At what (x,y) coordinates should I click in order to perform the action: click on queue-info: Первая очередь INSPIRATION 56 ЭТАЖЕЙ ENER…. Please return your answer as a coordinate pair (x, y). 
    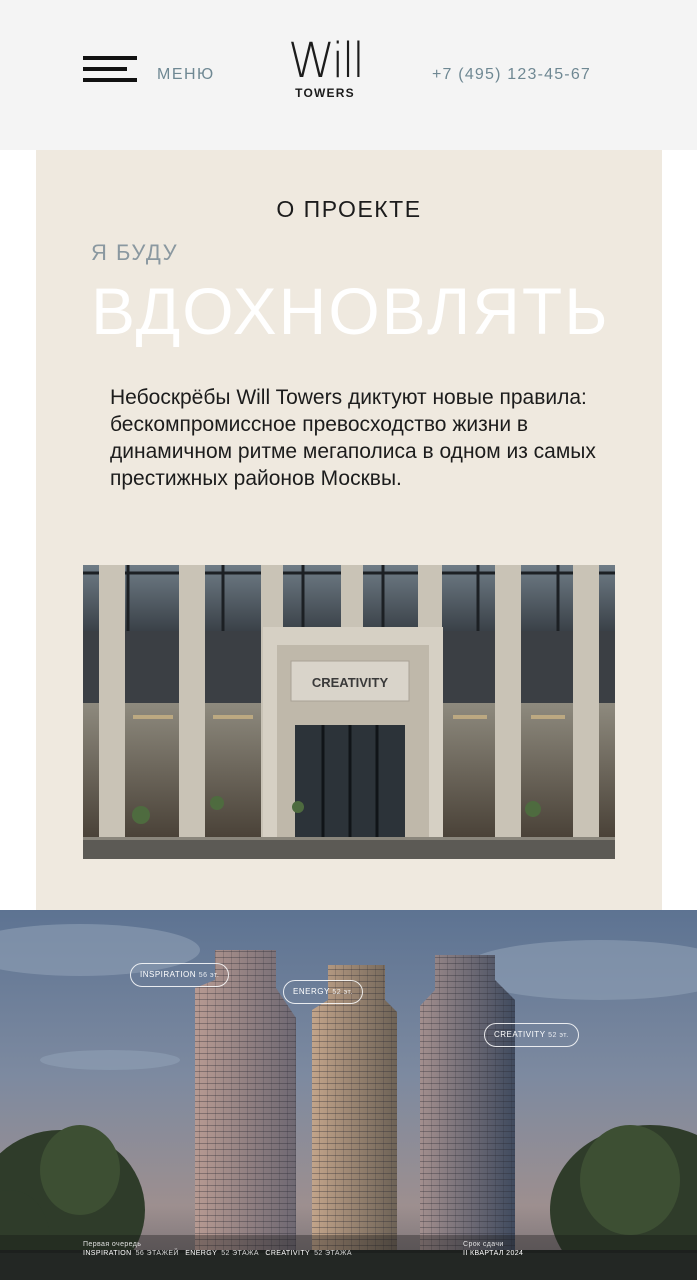
    Looking at the image, I should click on (219, 1249).